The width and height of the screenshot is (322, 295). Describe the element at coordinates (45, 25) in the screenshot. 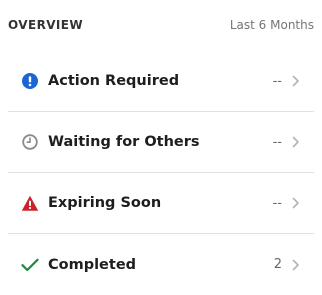

I see `overview-title: OVERVIEW` at that location.